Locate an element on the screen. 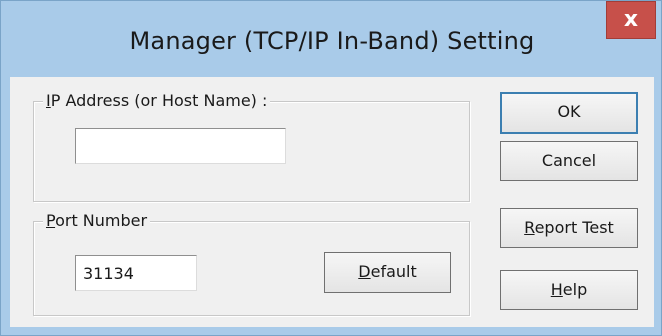  port-number-input is located at coordinates (136, 273).